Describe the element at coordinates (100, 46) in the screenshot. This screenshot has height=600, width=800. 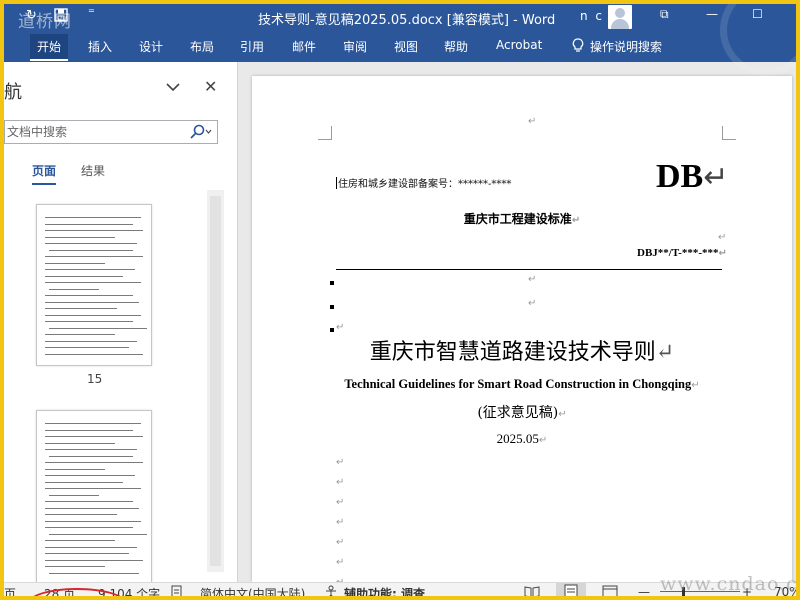
I see `tab-insert: 插入` at that location.